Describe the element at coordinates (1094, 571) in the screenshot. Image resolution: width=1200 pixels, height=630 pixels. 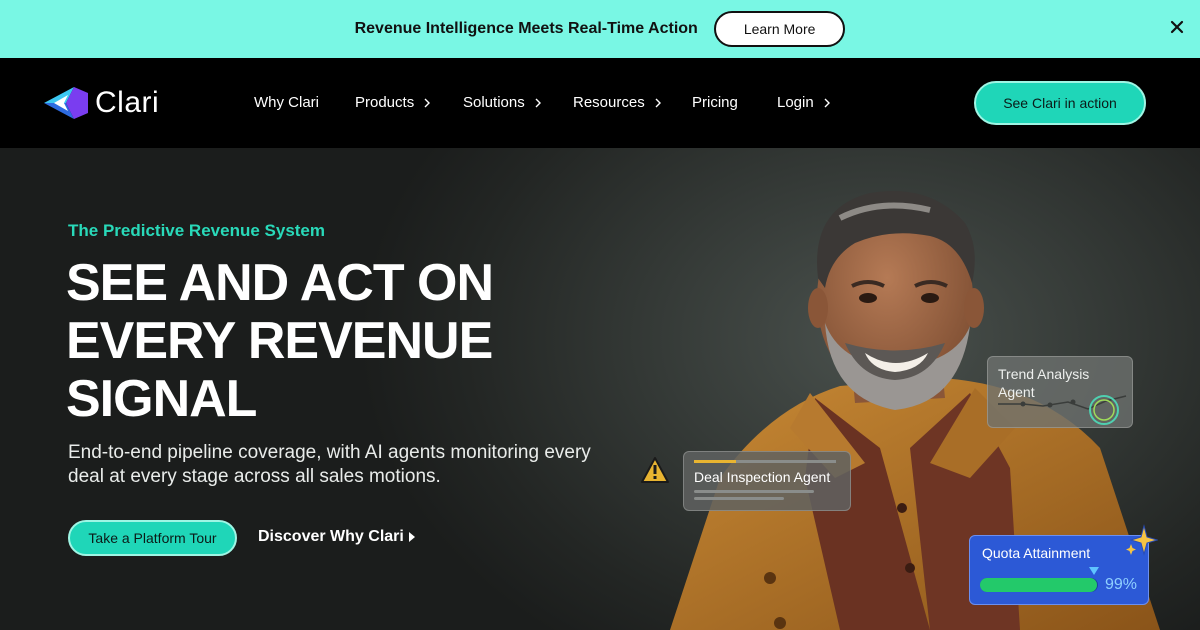
I see `quota-marker-icon` at that location.